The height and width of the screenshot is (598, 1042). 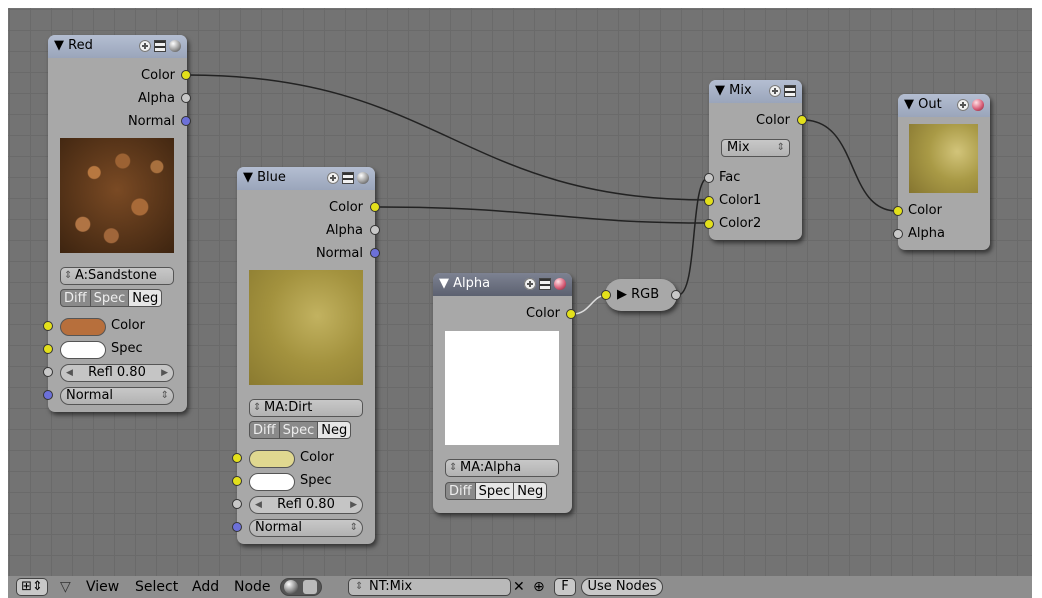 I want to click on texture-select: ⇕ A:Sandstone, so click(x=117, y=276).